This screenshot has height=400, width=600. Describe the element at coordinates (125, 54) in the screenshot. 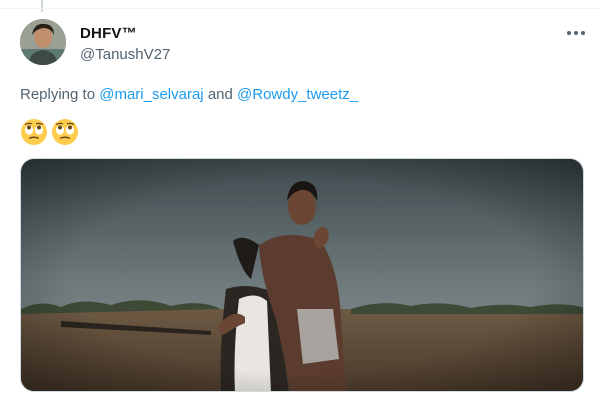

I see `user-handle: @TanushV27` at that location.